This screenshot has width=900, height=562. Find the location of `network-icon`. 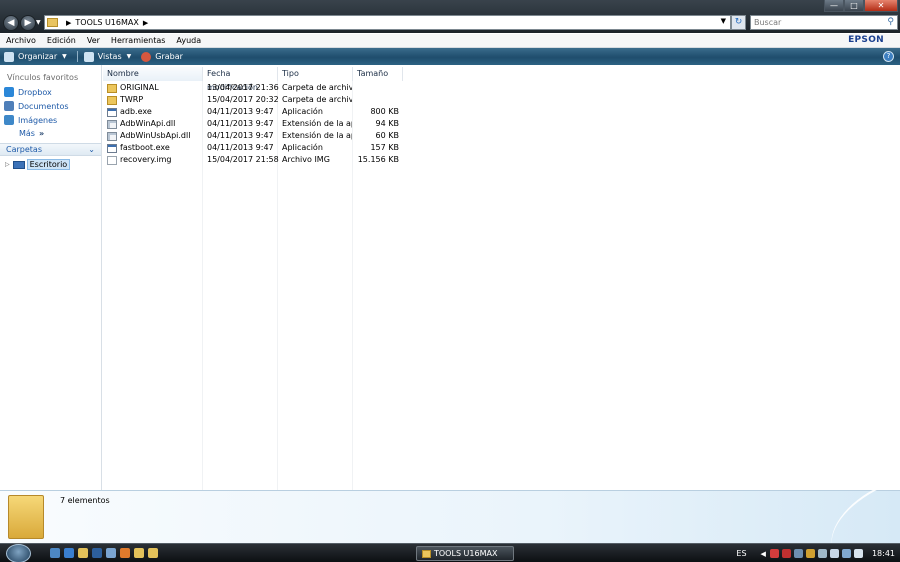

network-icon is located at coordinates (798, 553).